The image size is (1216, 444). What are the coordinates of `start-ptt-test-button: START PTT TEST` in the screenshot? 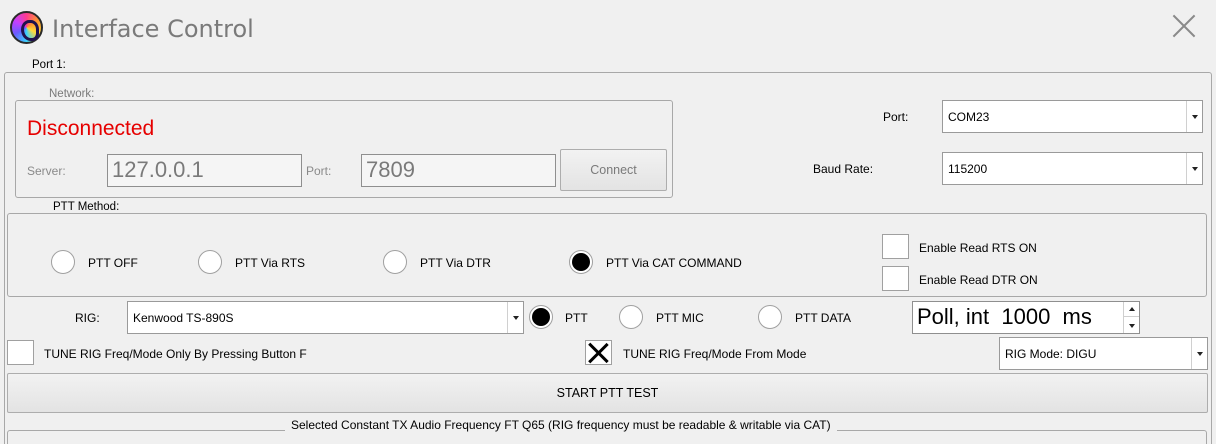 It's located at (607, 393).